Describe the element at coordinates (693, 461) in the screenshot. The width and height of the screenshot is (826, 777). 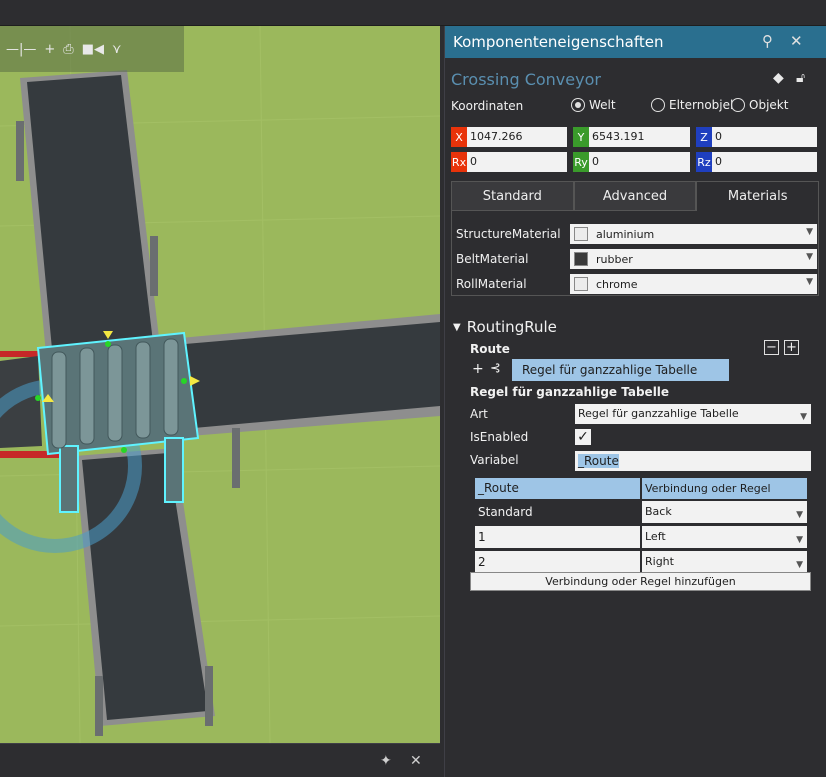
I see `variable-input: _Route` at that location.